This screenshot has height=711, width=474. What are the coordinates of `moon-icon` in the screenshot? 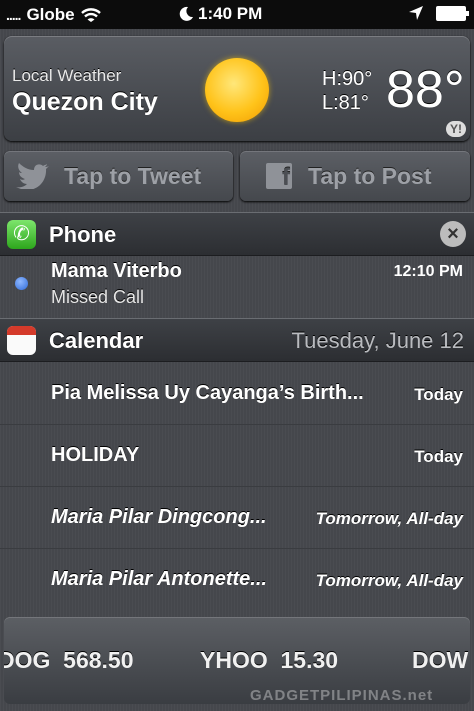 It's located at (186, 13).